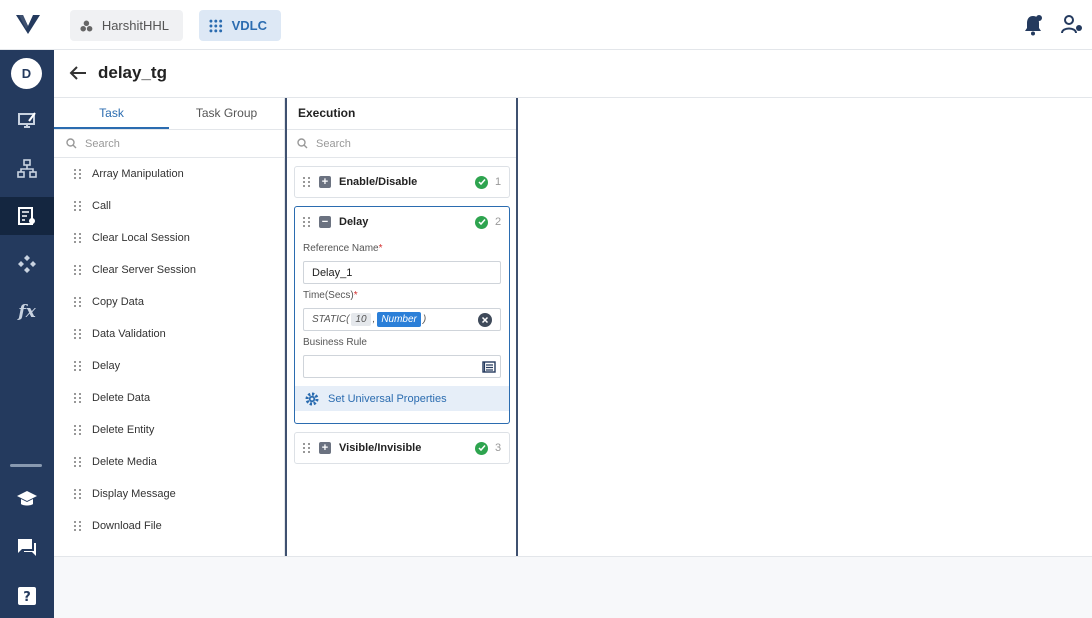  What do you see at coordinates (1072, 25) in the screenshot?
I see `users-gear-icon` at bounding box center [1072, 25].